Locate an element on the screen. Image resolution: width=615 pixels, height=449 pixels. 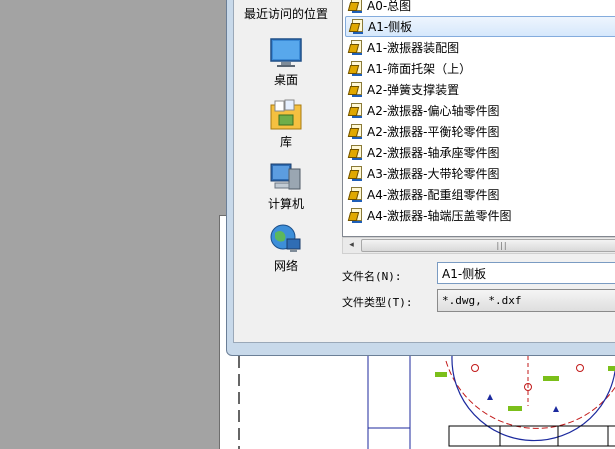
file-item-selected: A1-侧板 is located at coordinates (480, 26).